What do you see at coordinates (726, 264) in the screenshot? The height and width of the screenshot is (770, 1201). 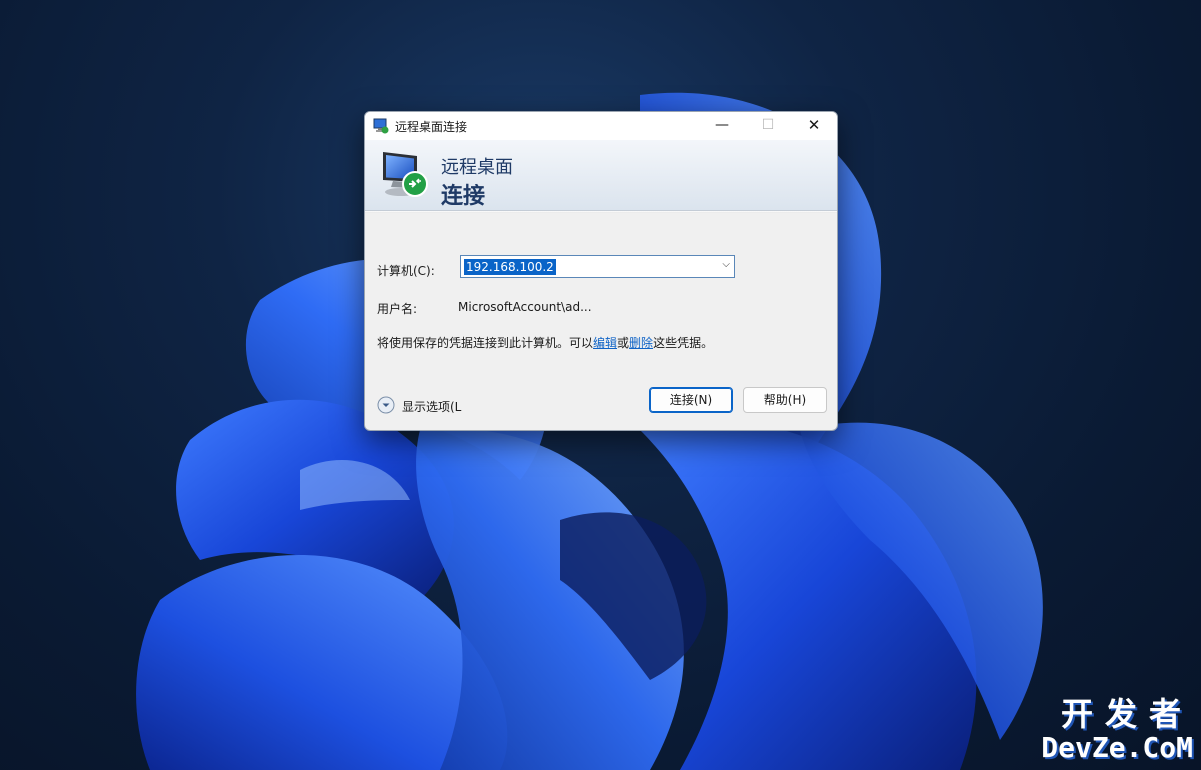 I see `chevron-down-icon: ⌵` at bounding box center [726, 264].